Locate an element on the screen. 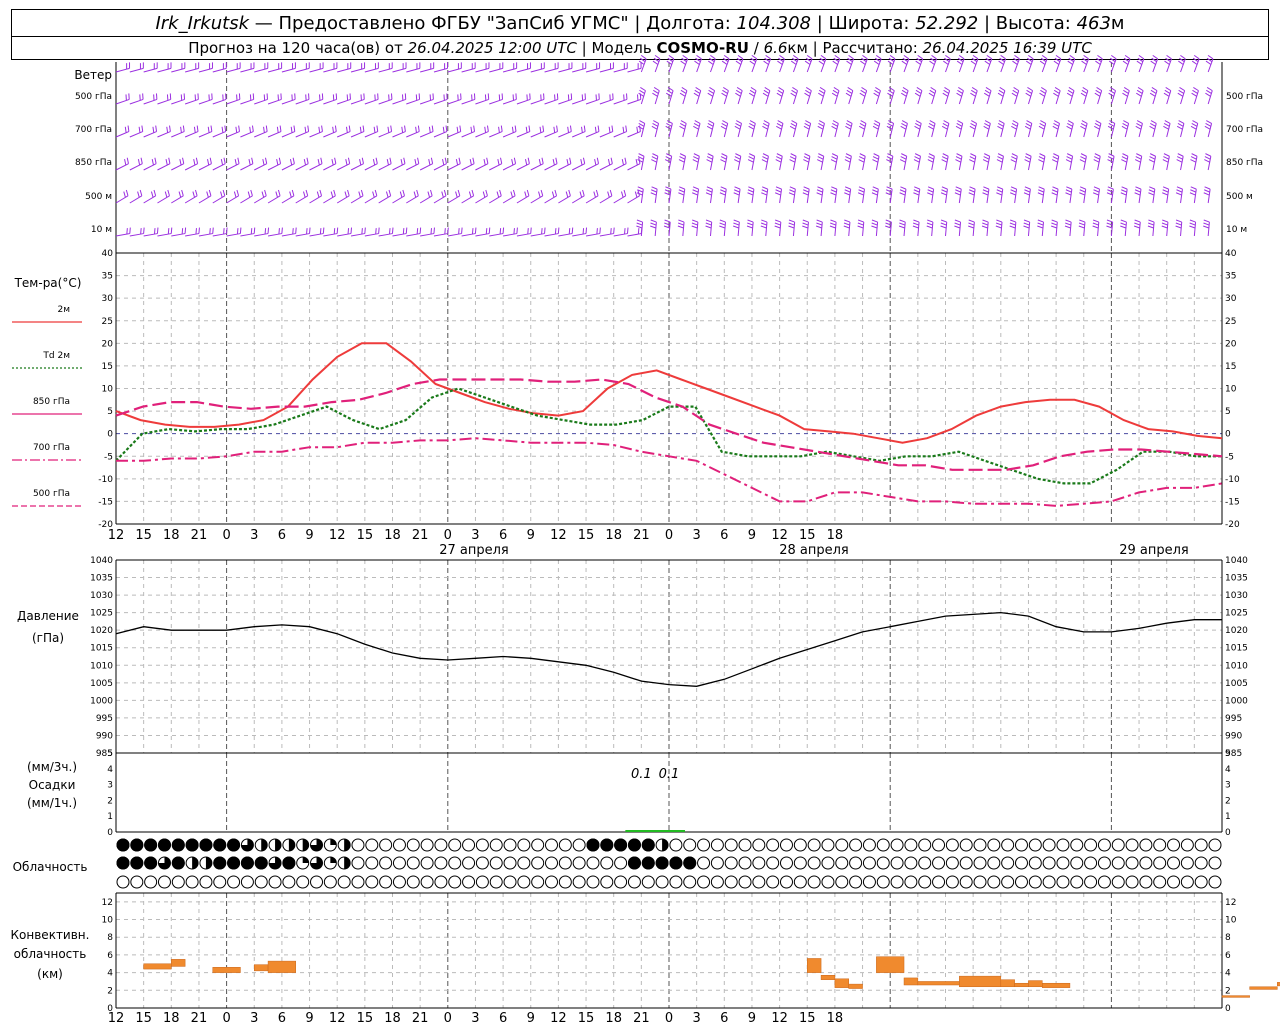 The width and height of the screenshot is (1280, 1024). legend-label: 850 гПа is located at coordinates (51, 402).